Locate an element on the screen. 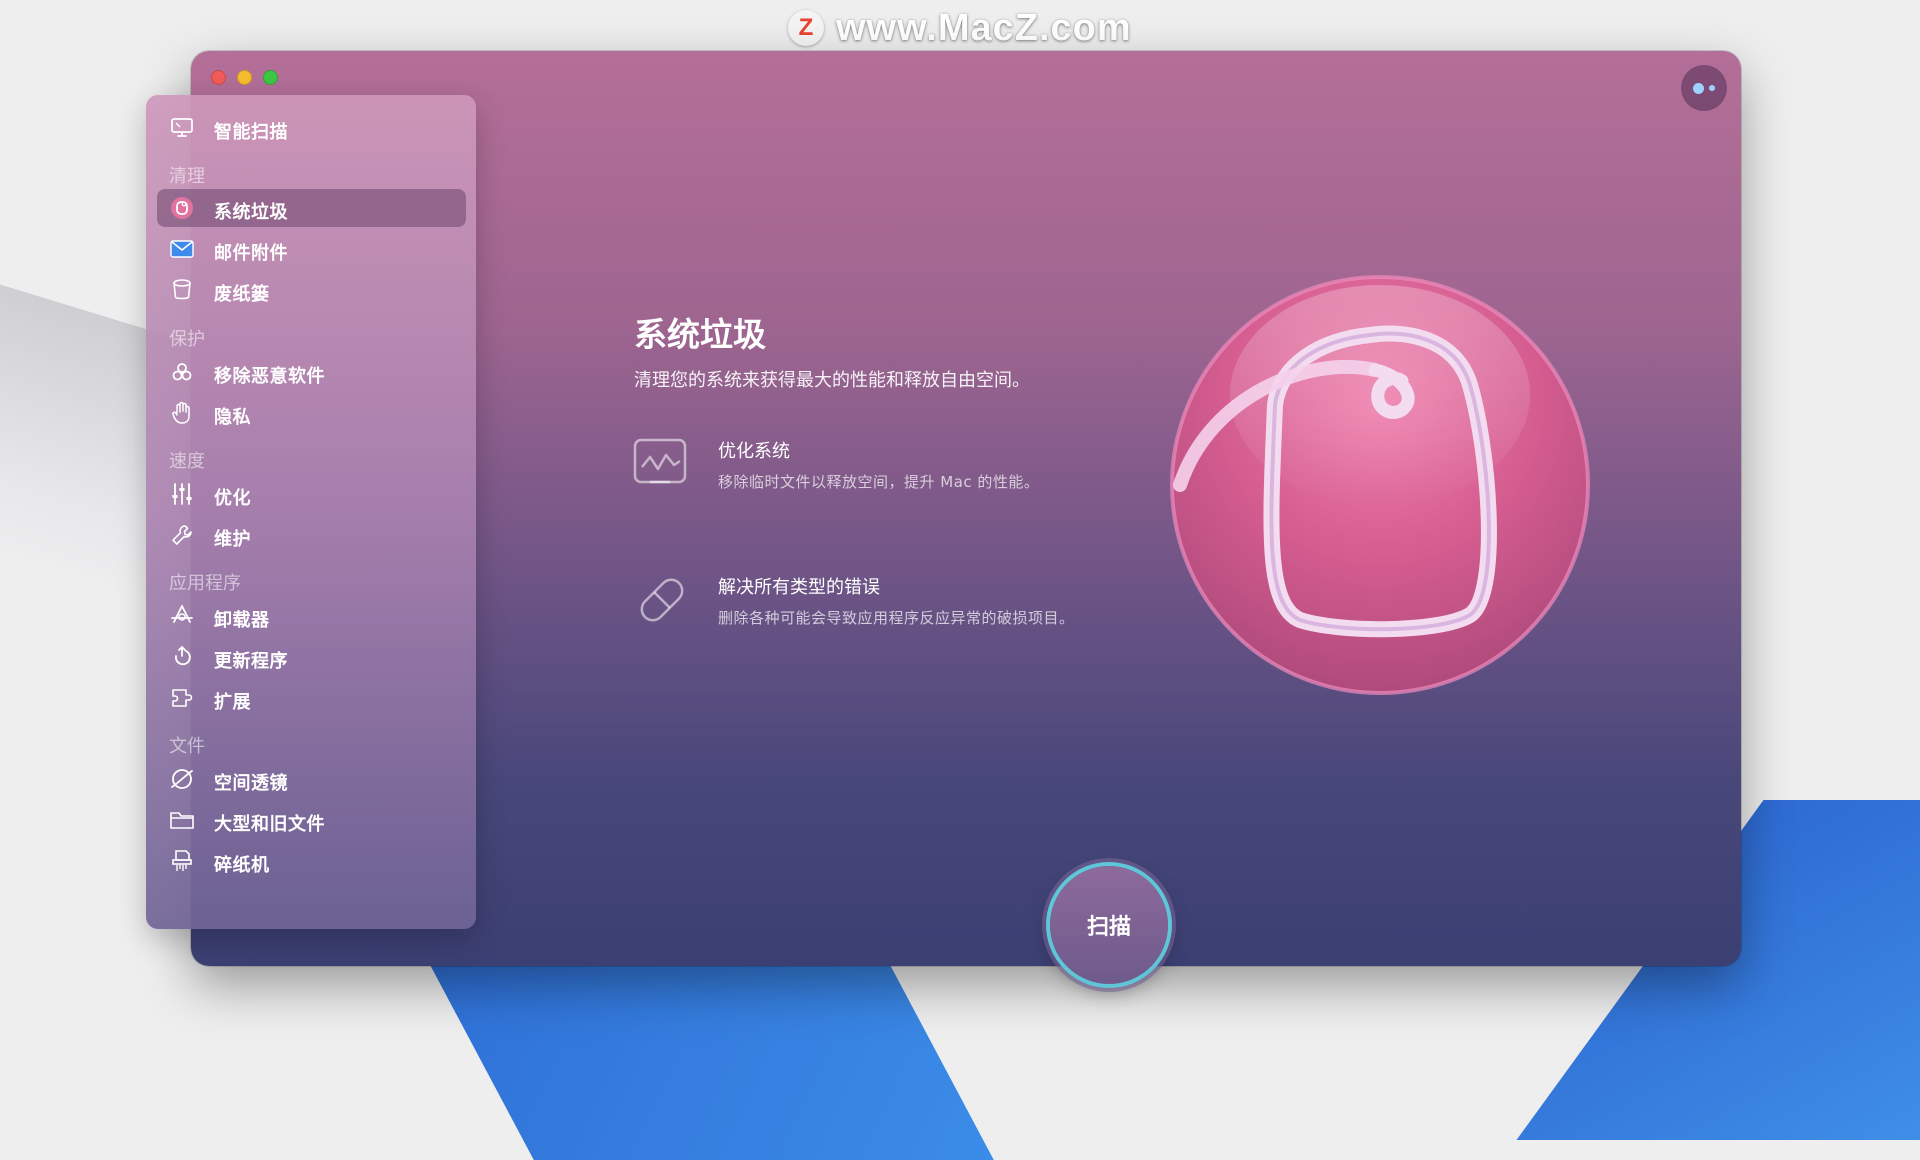  sidebar-item-label: 移除恶意软件 is located at coordinates (269, 376).